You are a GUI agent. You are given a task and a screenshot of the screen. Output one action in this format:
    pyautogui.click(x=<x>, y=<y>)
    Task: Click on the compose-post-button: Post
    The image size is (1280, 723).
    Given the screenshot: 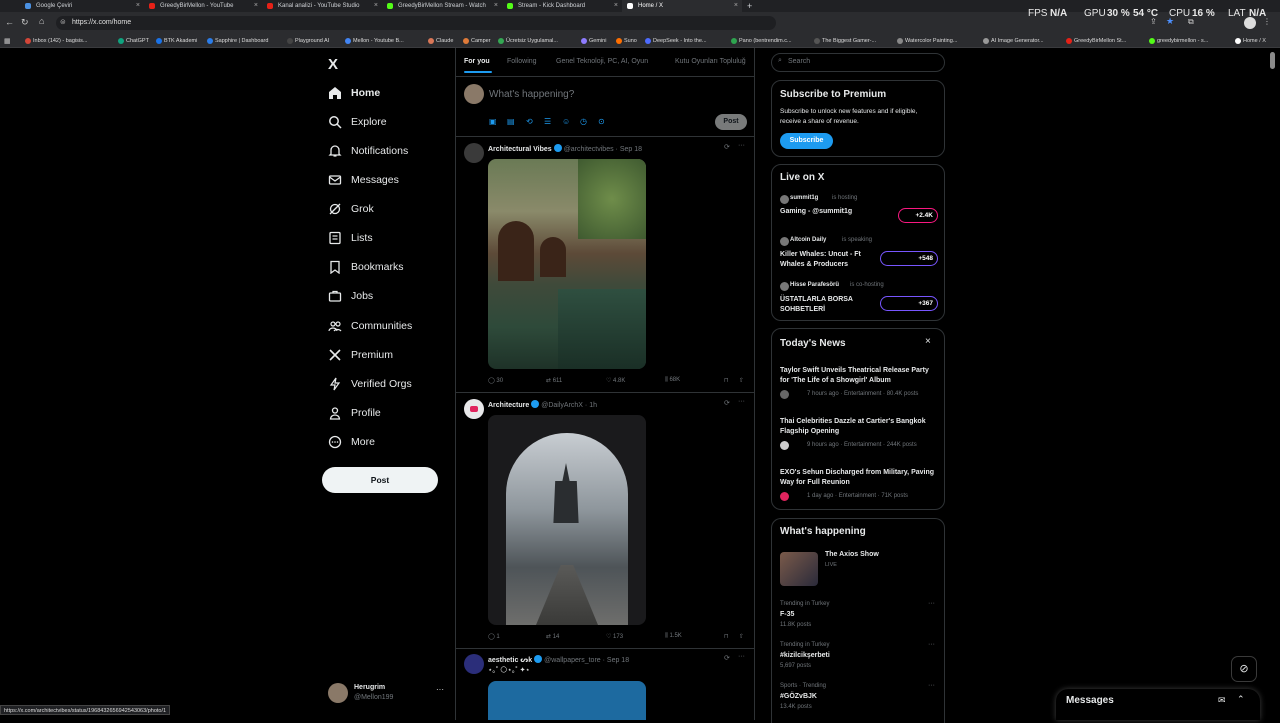 What is the action you would take?
    pyautogui.click(x=731, y=122)
    